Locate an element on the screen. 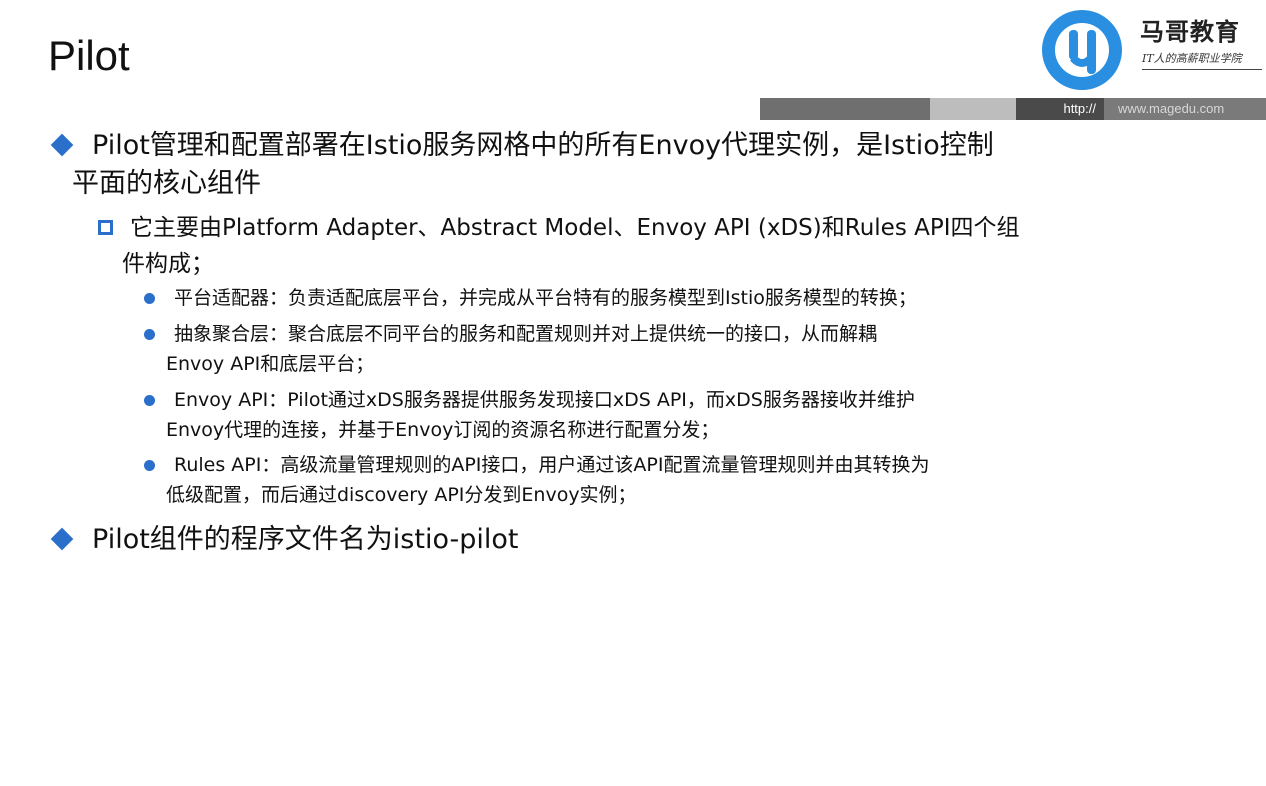 This screenshot has width=1266, height=786. url-prefix: http:// is located at coordinates (1060, 109).